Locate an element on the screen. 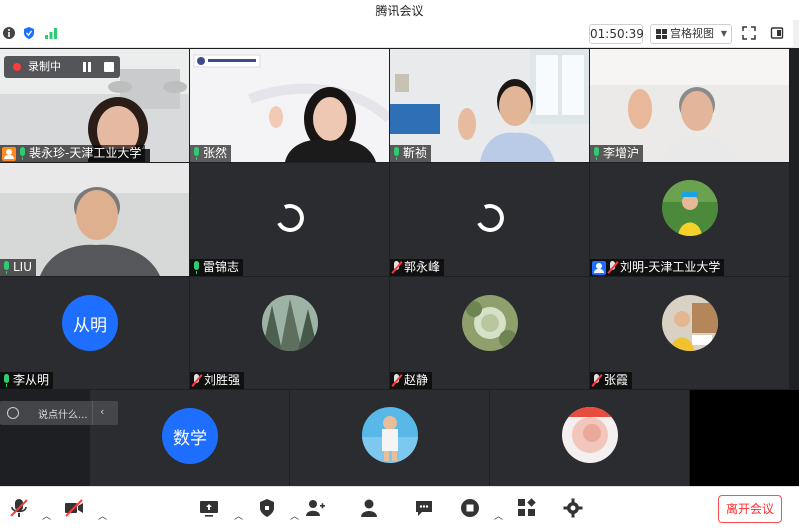  chat-divider is located at coordinates (92, 413).